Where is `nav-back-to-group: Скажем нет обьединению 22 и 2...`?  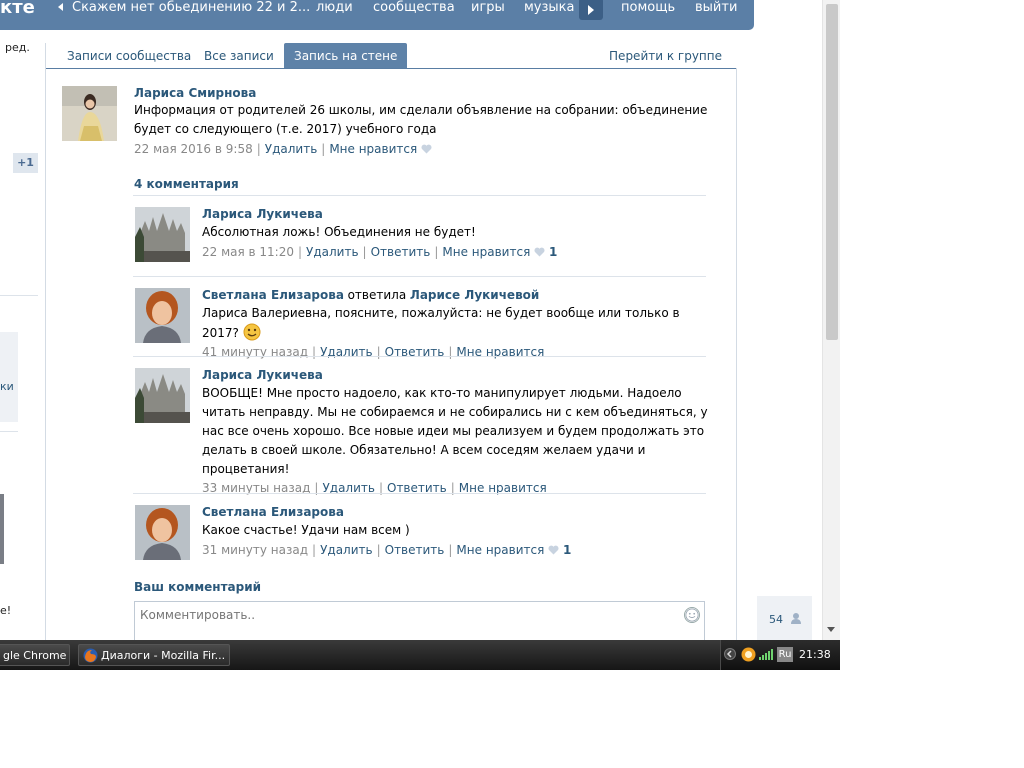 nav-back-to-group: Скажем нет обьединению 22 и 2... is located at coordinates (191, 8).